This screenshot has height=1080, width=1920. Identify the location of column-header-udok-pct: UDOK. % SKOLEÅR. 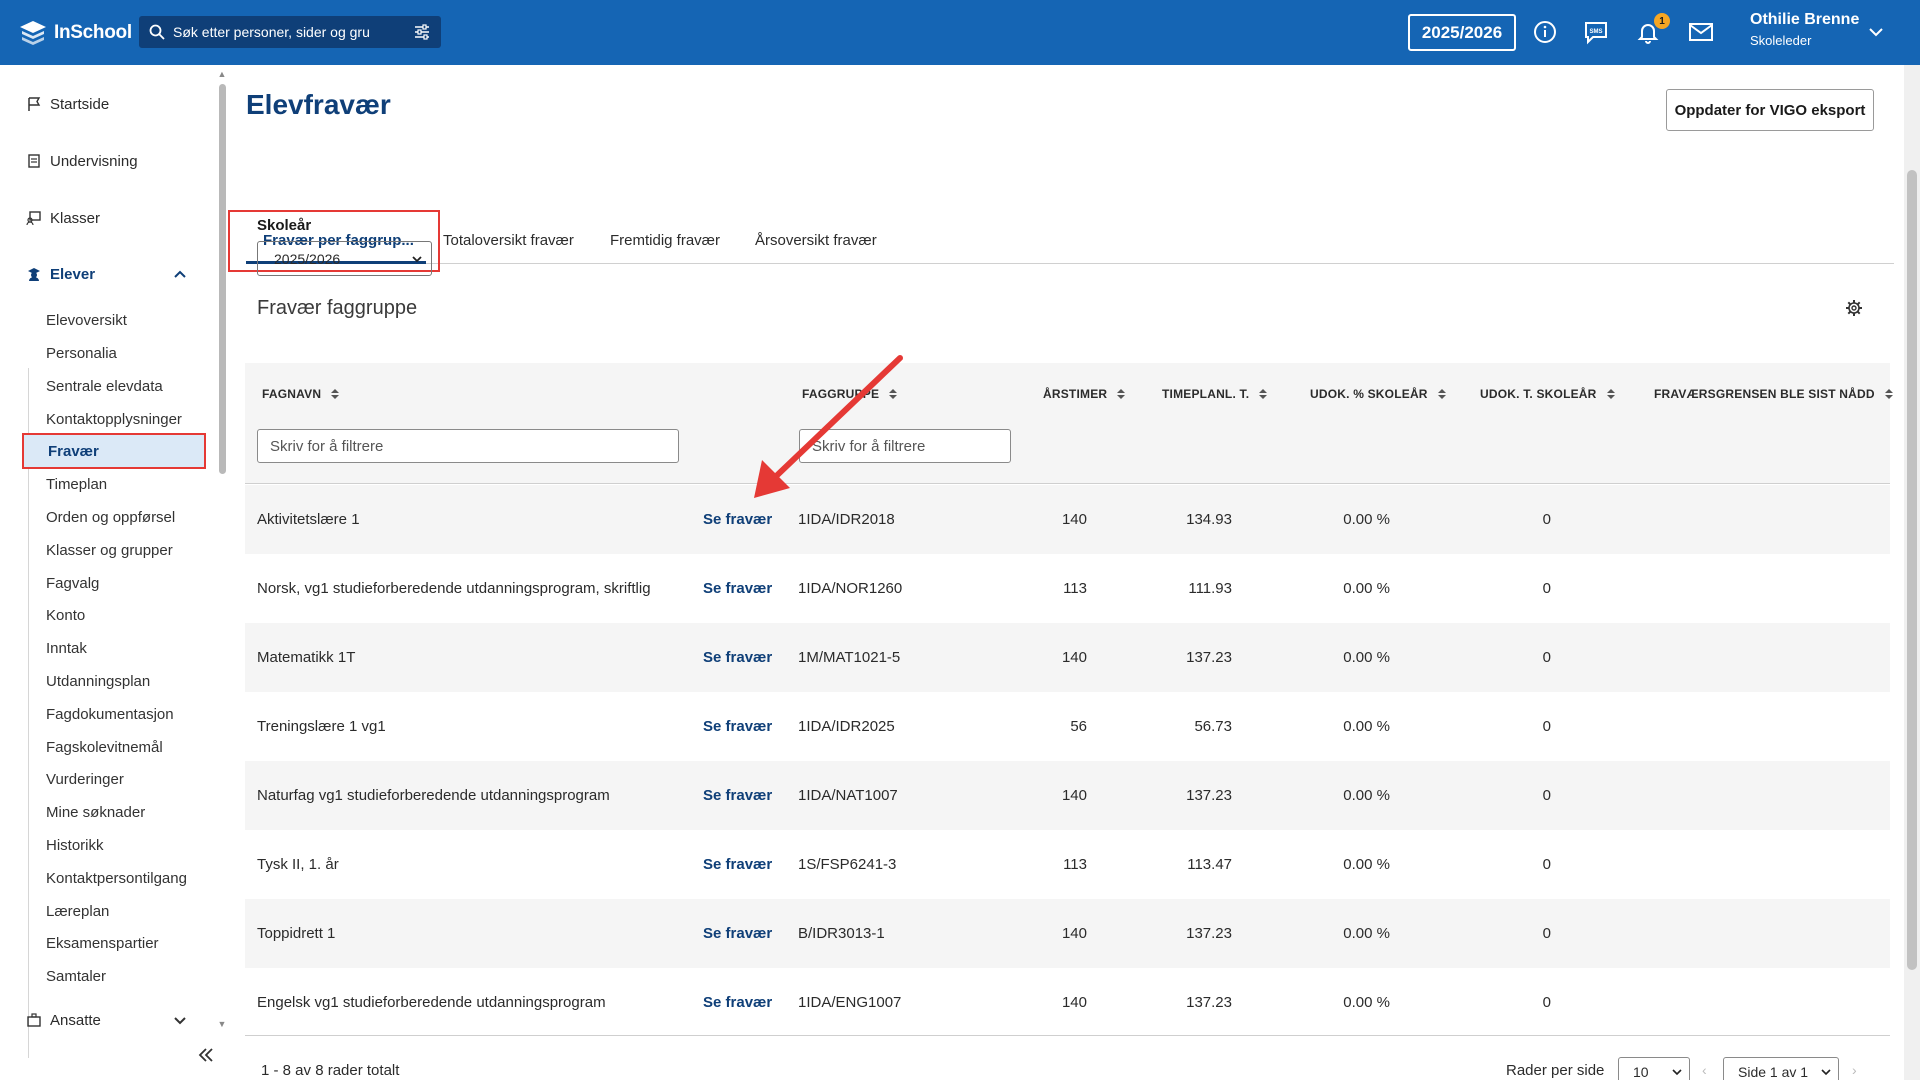
(1378, 394).